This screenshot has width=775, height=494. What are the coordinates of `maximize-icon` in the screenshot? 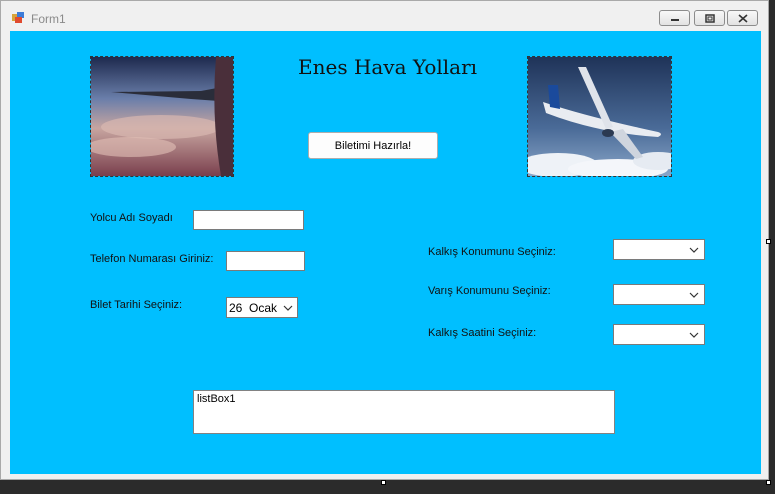 It's located at (709, 18).